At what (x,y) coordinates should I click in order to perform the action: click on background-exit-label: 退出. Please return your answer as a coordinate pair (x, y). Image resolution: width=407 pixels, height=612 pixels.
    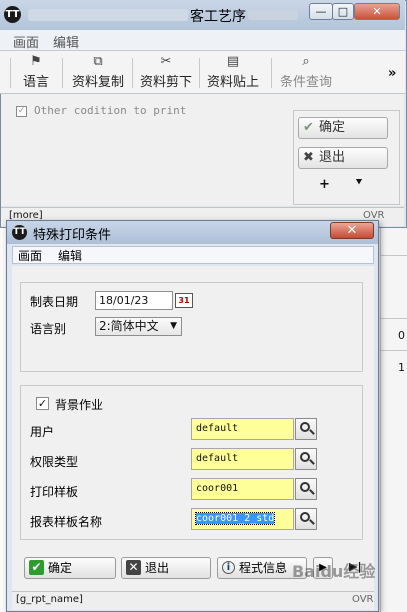
    Looking at the image, I should click on (332, 157).